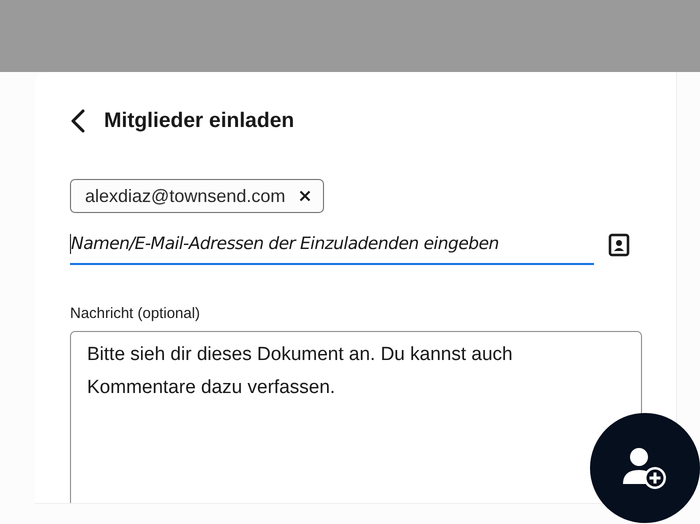 This screenshot has height=524, width=700. I want to click on close-icon, so click(305, 196).